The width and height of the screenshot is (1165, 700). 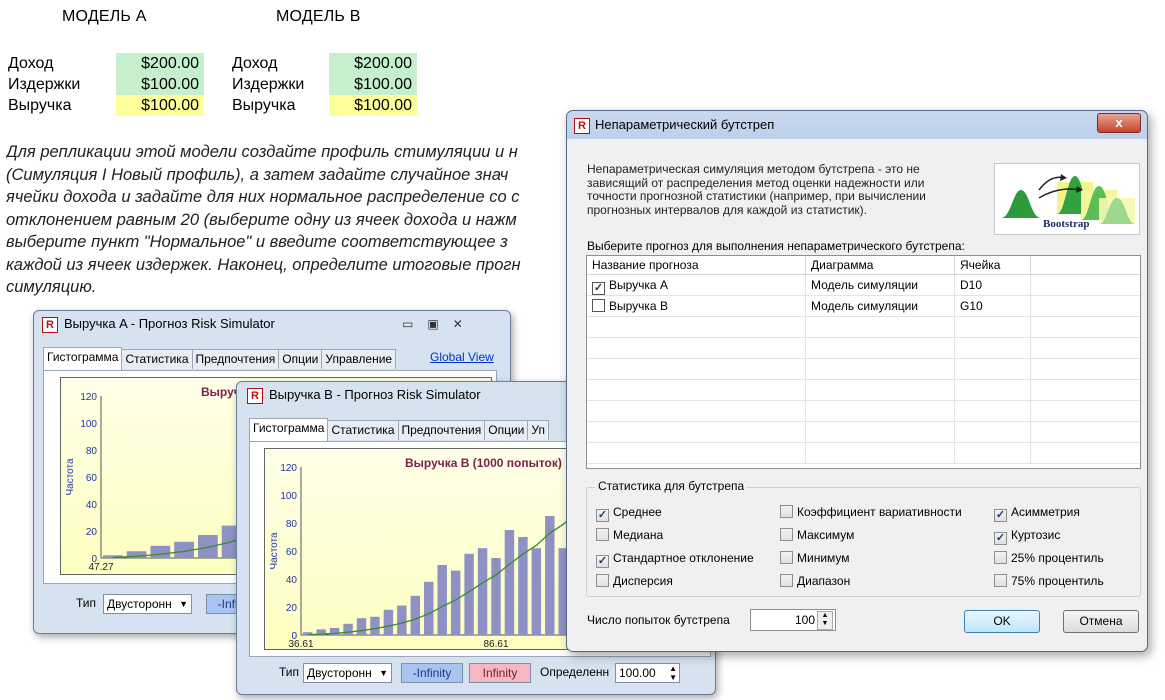 I want to click on model-b-title: МОДЕЛЬ B, so click(x=318, y=16).